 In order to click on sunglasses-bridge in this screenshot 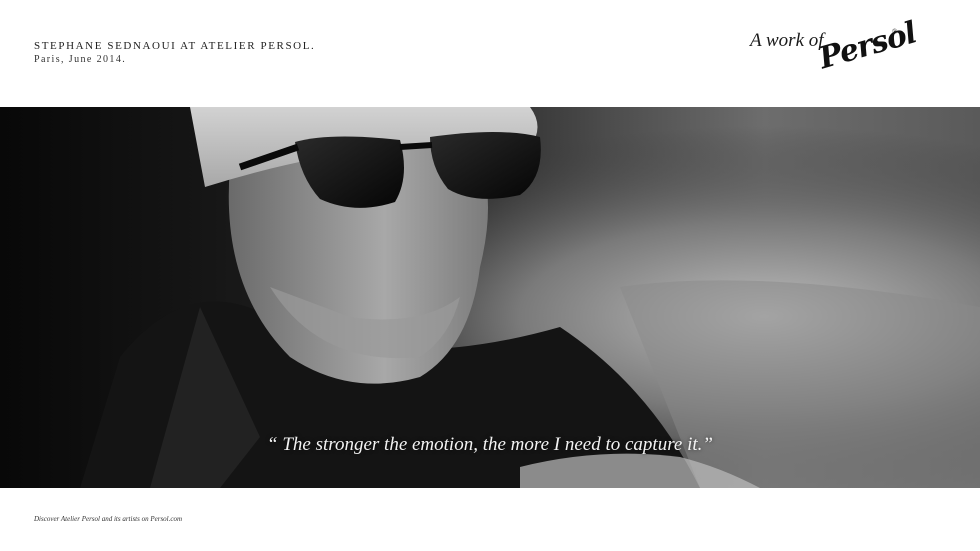, I will do `click(416, 146)`.